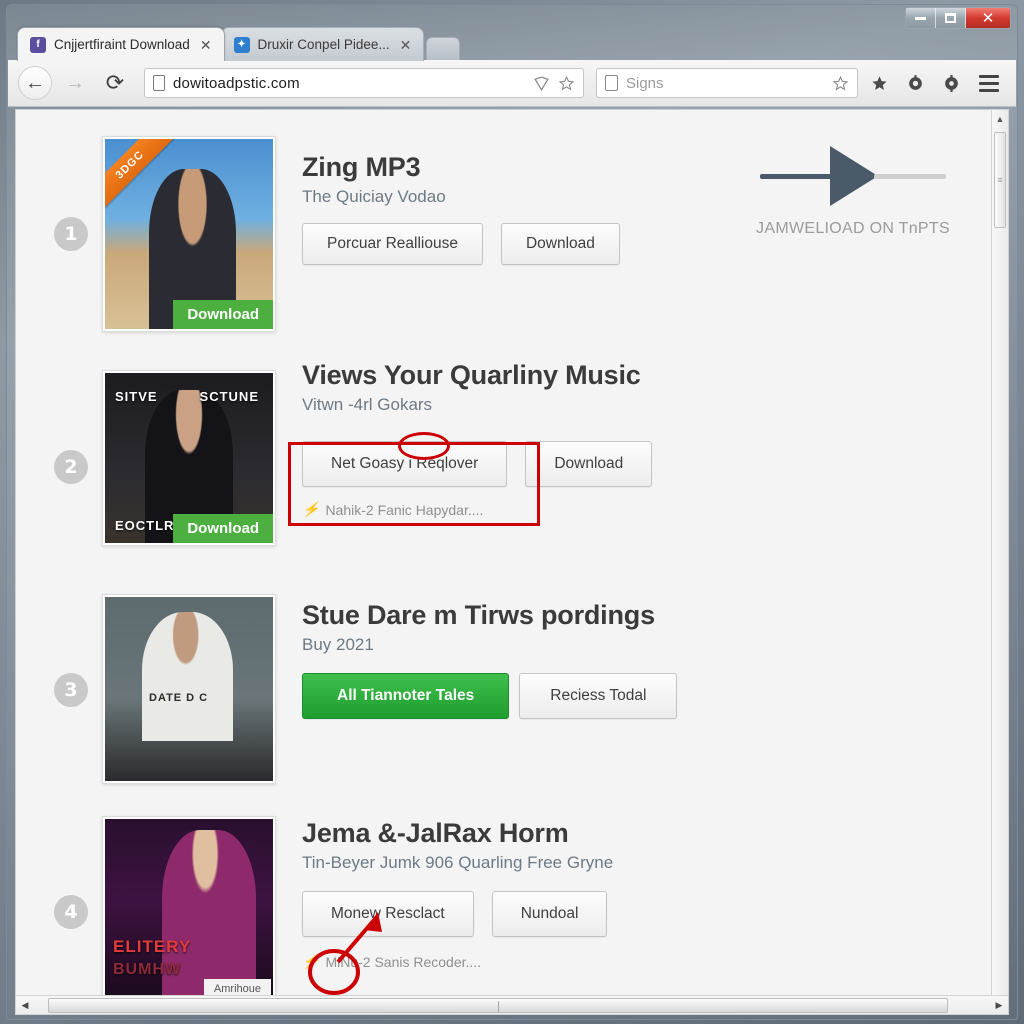 The image size is (1024, 1024). What do you see at coordinates (999, 1005) in the screenshot?
I see `scroll-right-icon: ▶` at bounding box center [999, 1005].